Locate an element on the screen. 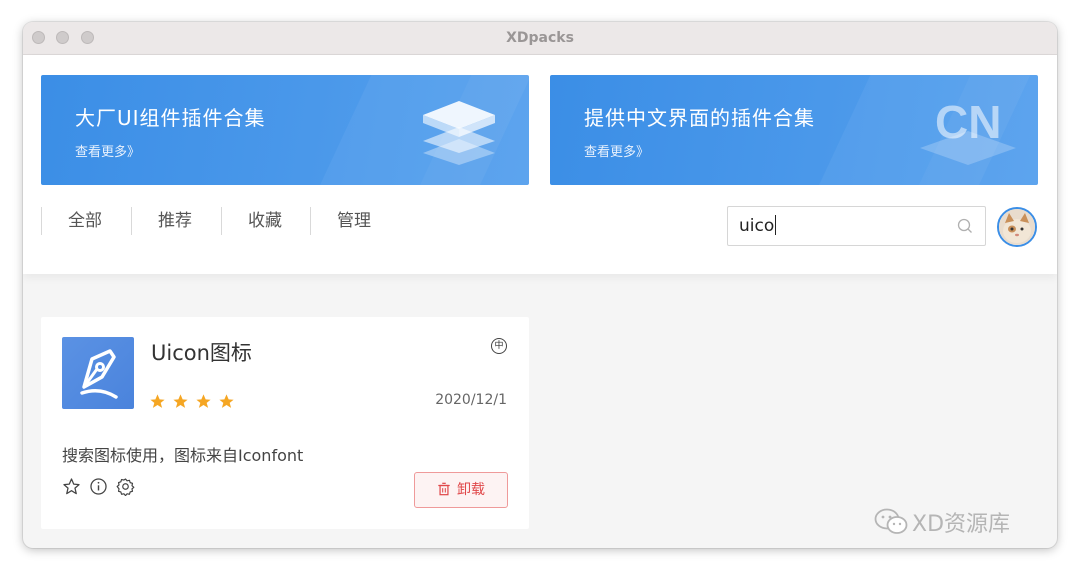 The image size is (1080, 571). tab-recommended: 推荐 is located at coordinates (176, 221).